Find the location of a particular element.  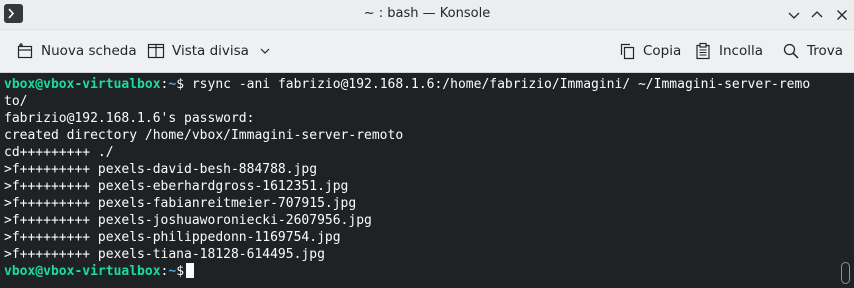

find-button: Trova is located at coordinates (812, 51).